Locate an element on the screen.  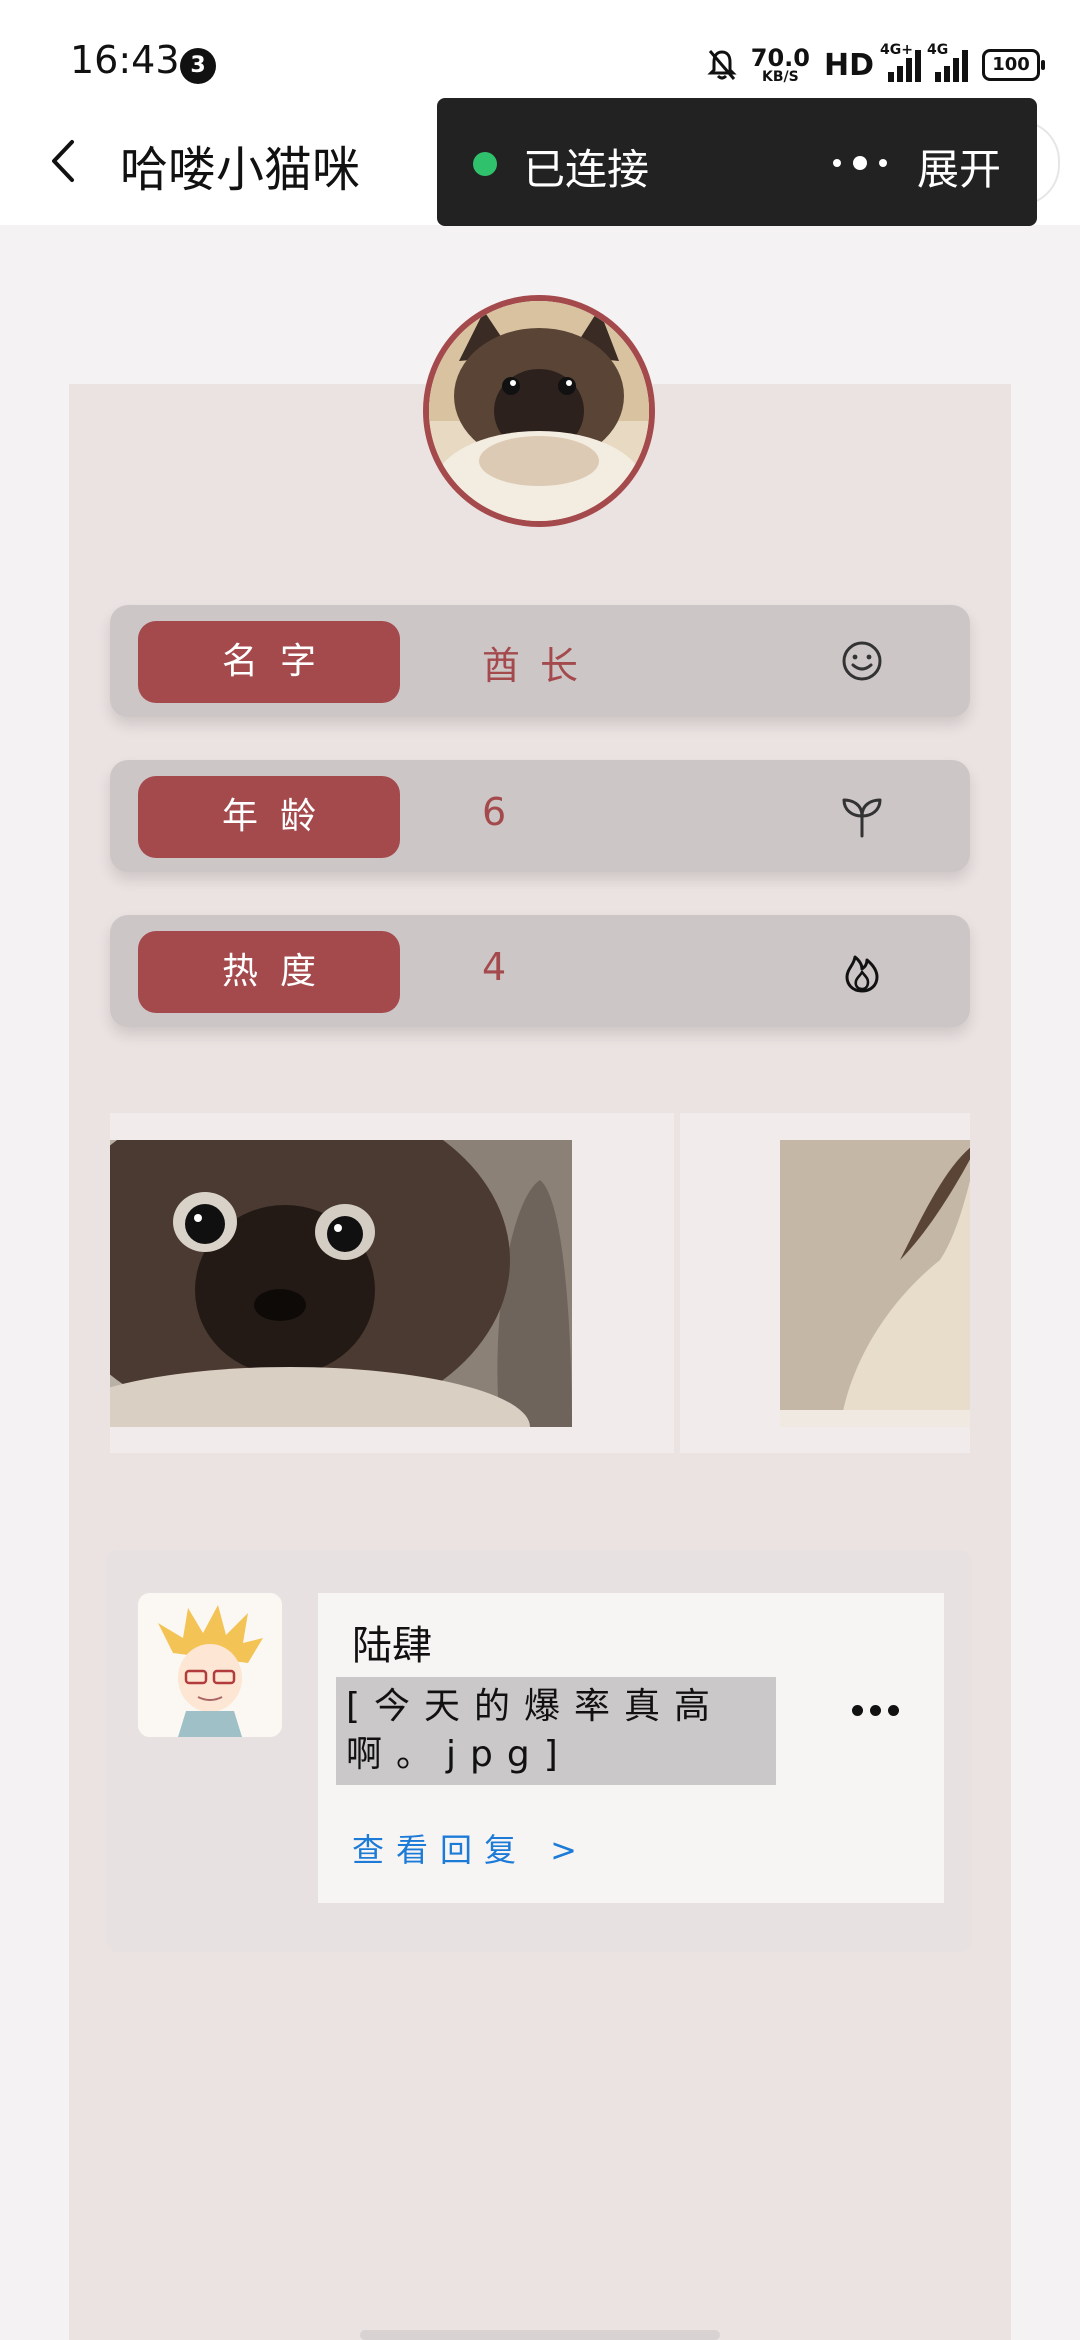
home-indicator is located at coordinates (540, 2335).